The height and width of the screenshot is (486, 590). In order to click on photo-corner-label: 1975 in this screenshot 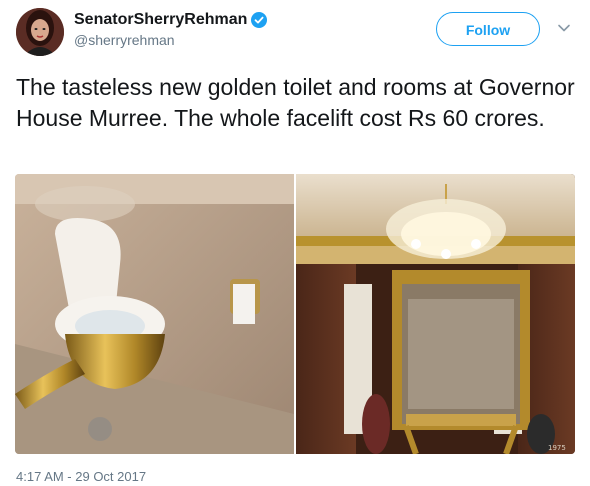, I will do `click(557, 448)`.